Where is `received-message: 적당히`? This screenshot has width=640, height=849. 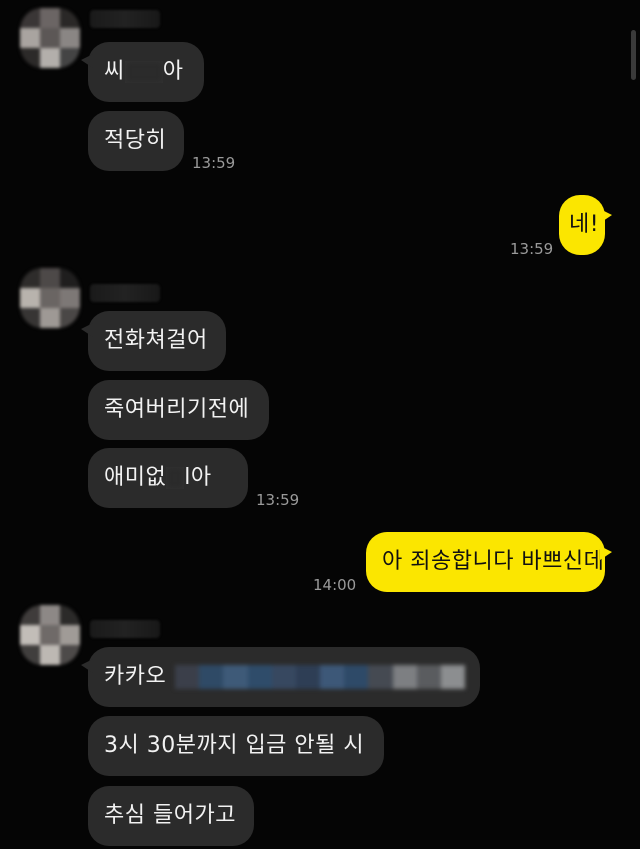
received-message: 적당히 is located at coordinates (136, 141).